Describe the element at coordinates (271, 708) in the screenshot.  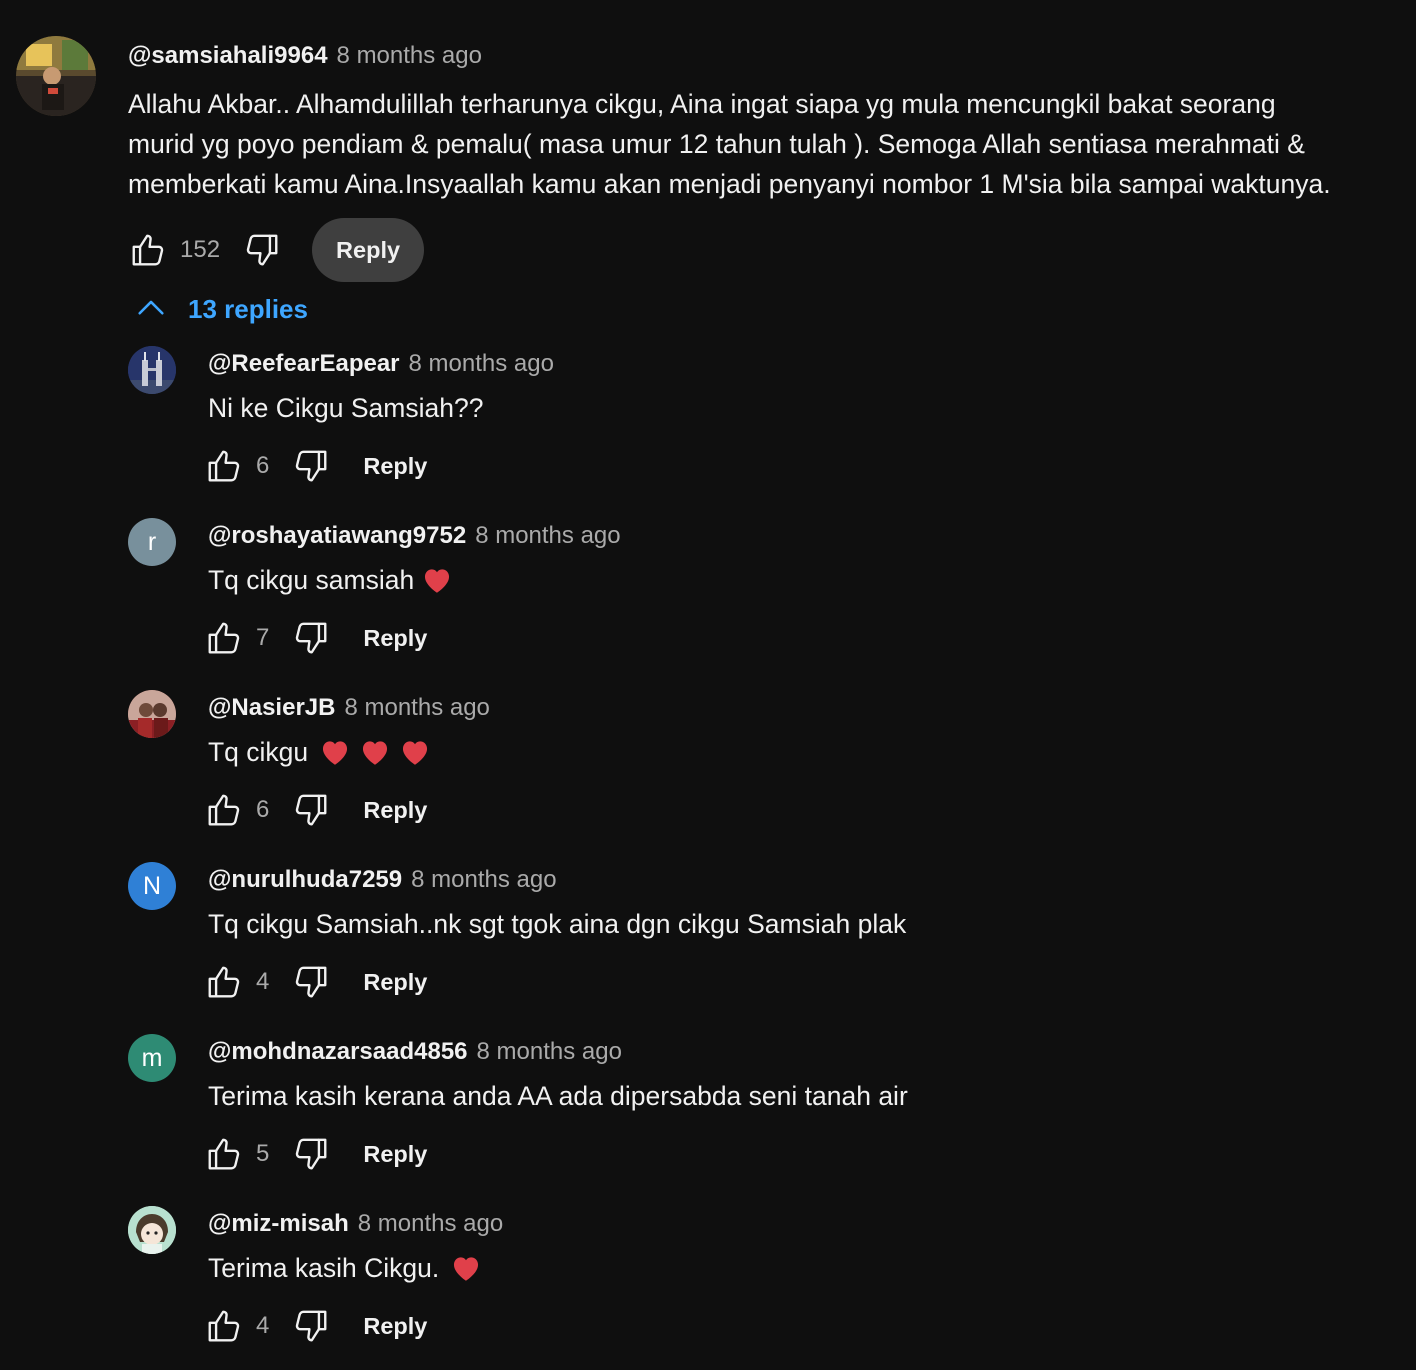
I see `comment-author: @NasierJB` at that location.